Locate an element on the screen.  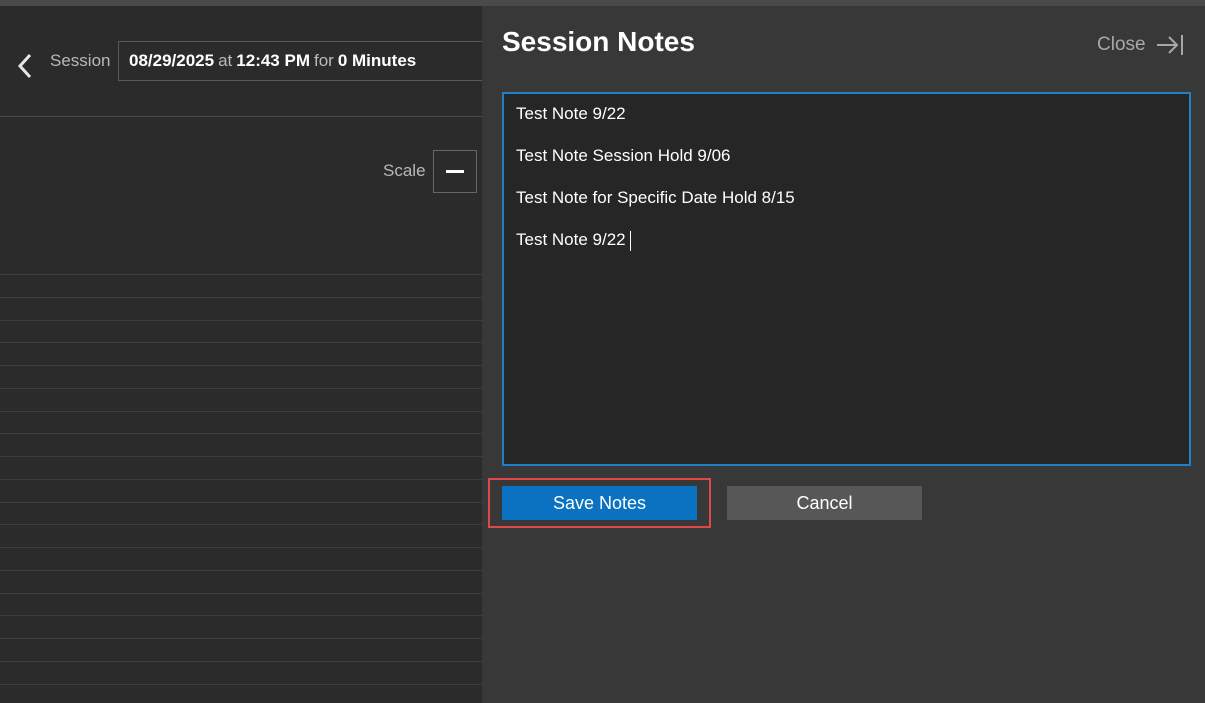
text-caret is located at coordinates (630, 240).